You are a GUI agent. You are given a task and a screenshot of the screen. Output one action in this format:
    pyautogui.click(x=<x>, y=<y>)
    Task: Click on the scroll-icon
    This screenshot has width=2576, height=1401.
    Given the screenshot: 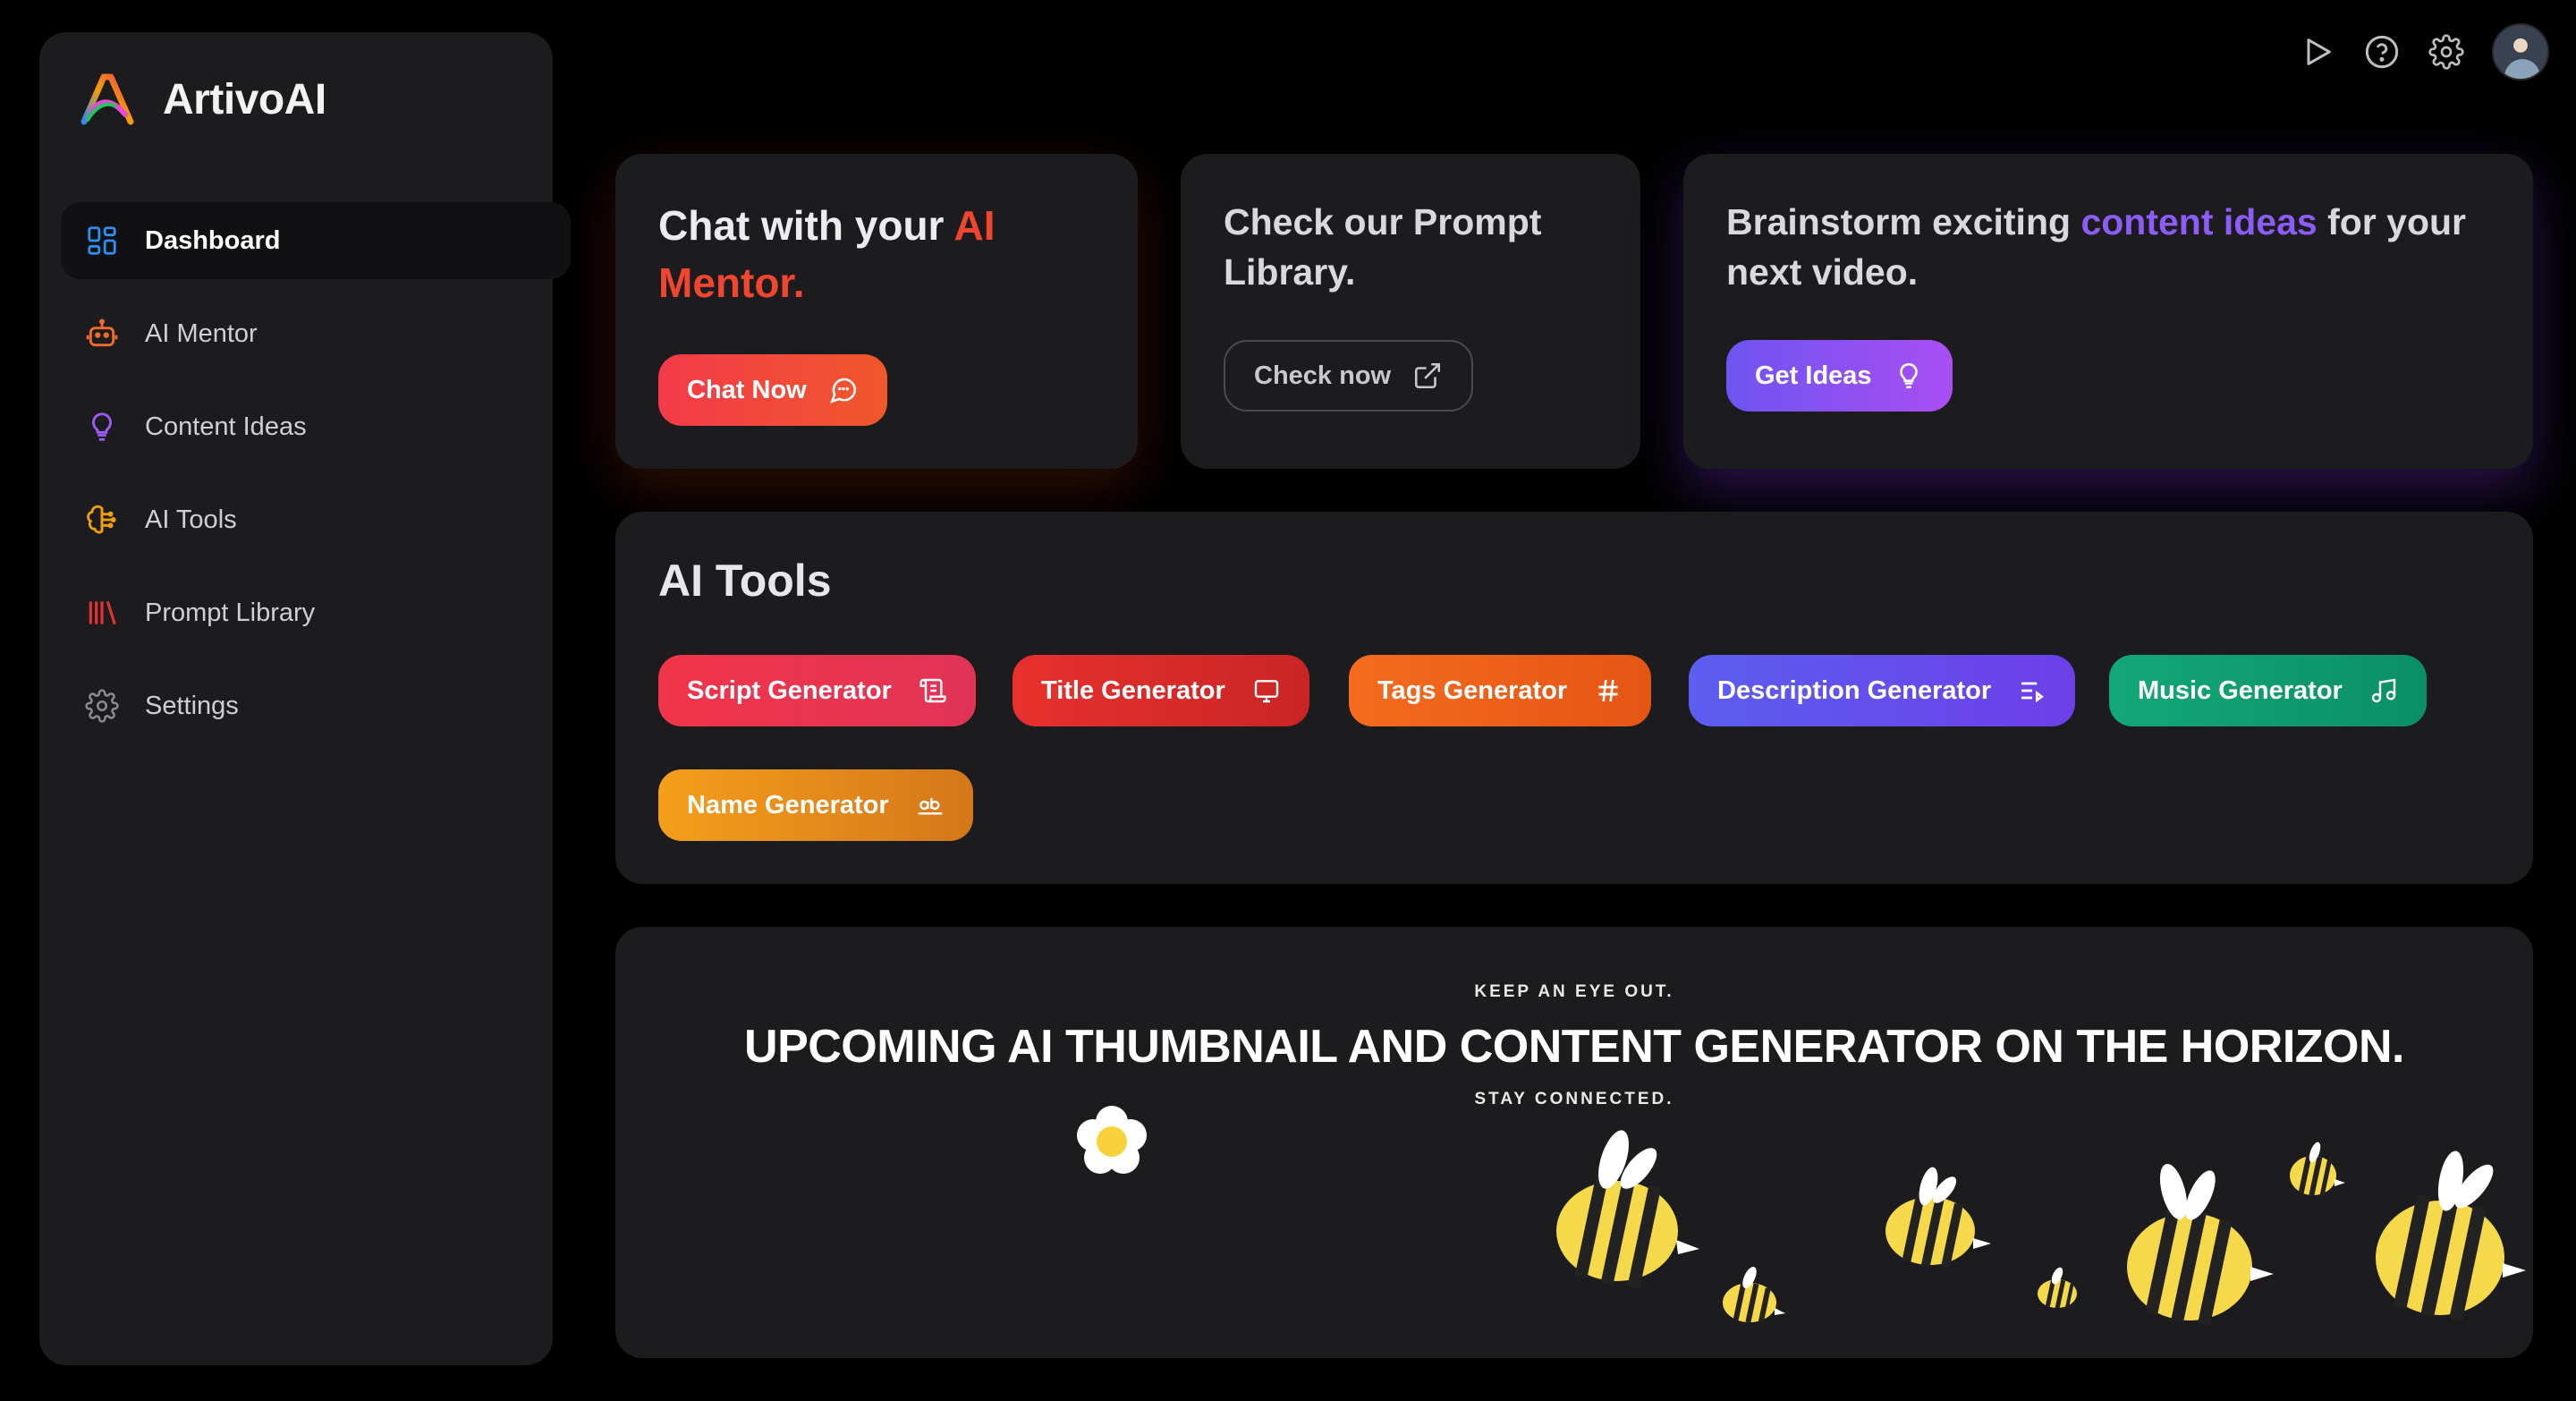 What is the action you would take?
    pyautogui.click(x=932, y=690)
    